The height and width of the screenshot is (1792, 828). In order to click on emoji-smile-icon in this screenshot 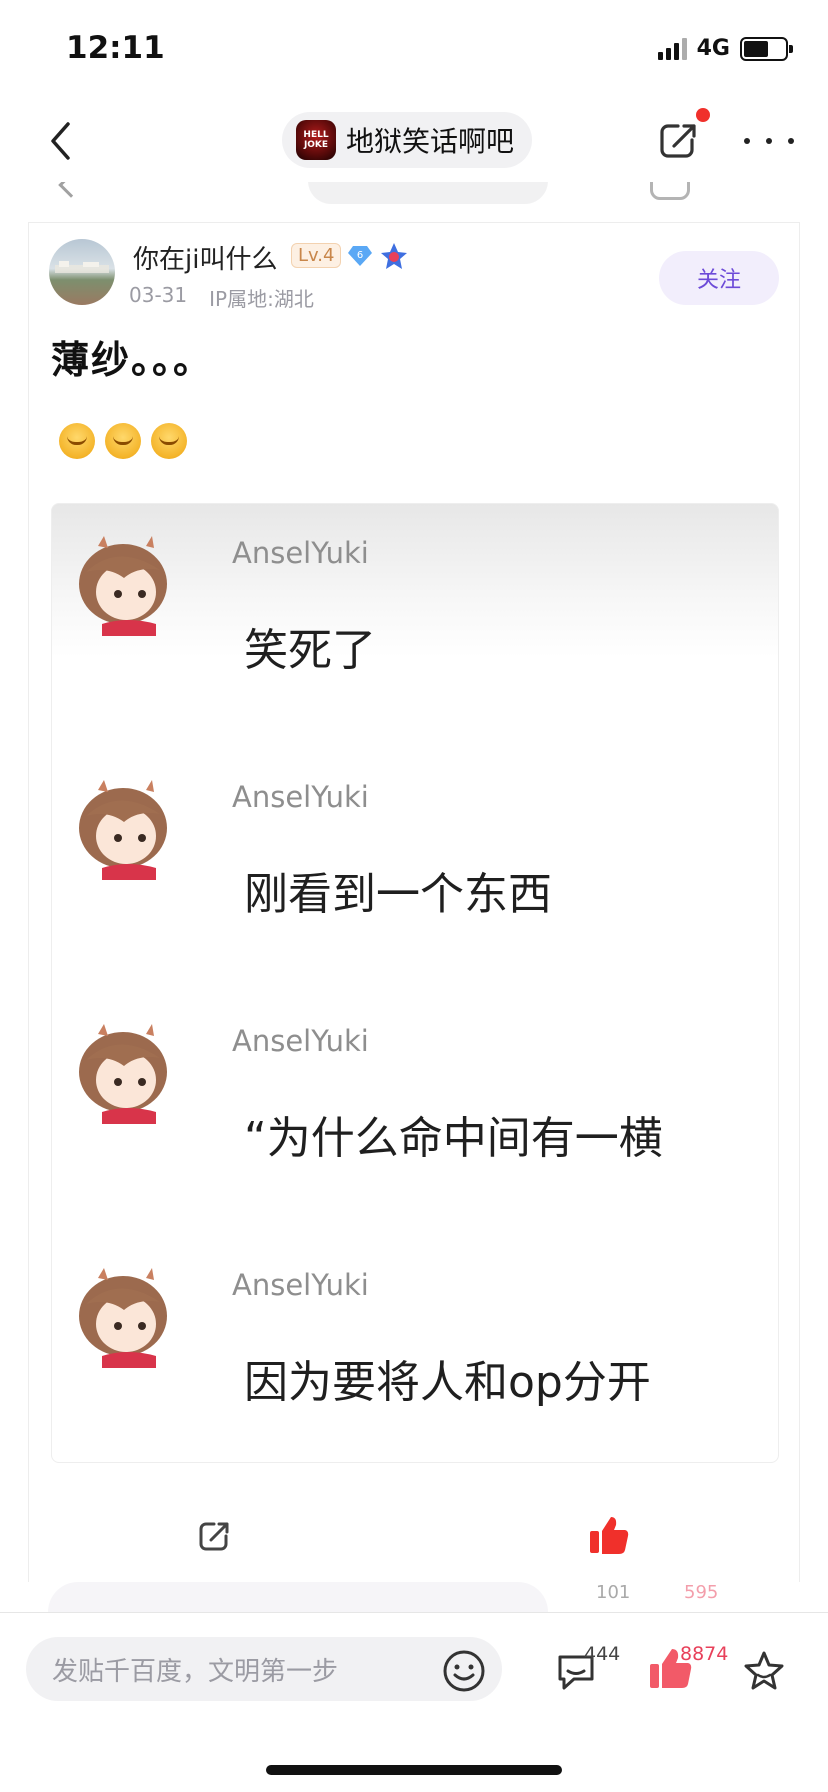, I will do `click(464, 1671)`.